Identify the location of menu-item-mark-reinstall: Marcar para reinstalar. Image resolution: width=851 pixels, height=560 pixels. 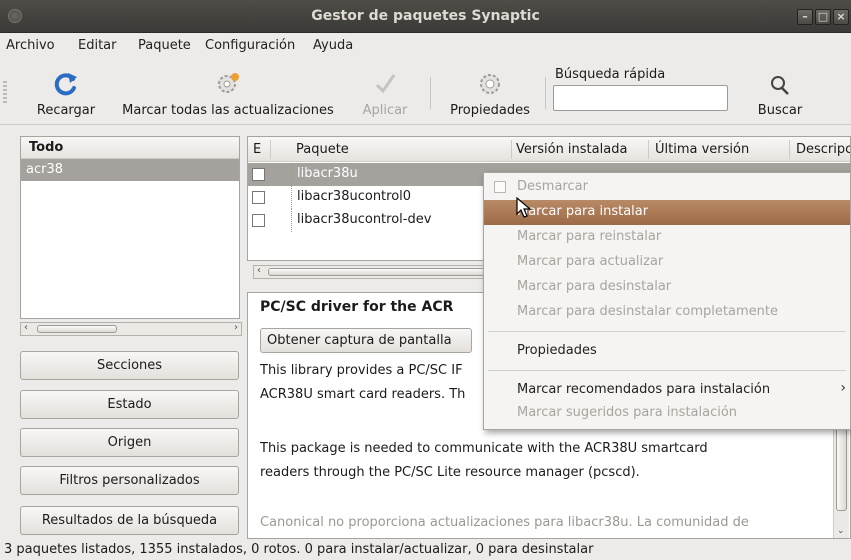
(667, 237).